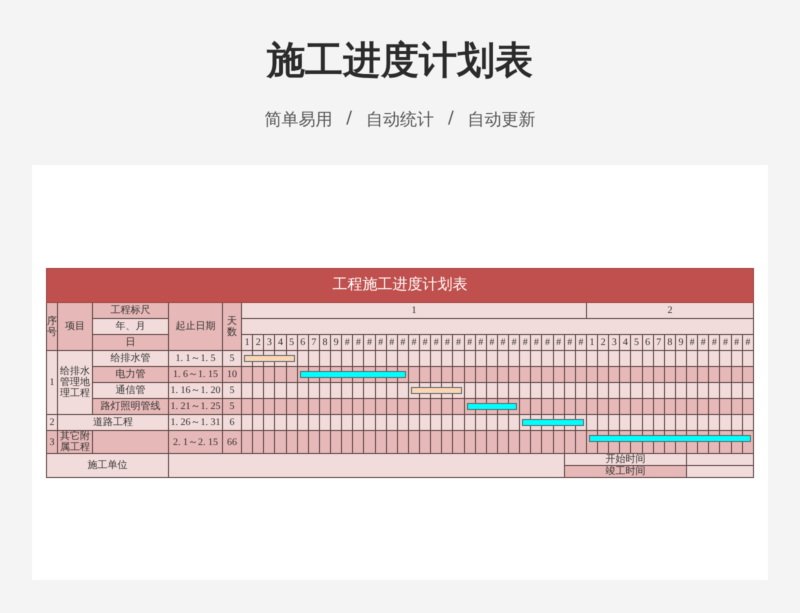 The width and height of the screenshot is (800, 613). I want to click on header-cell: 序号, so click(52, 326).